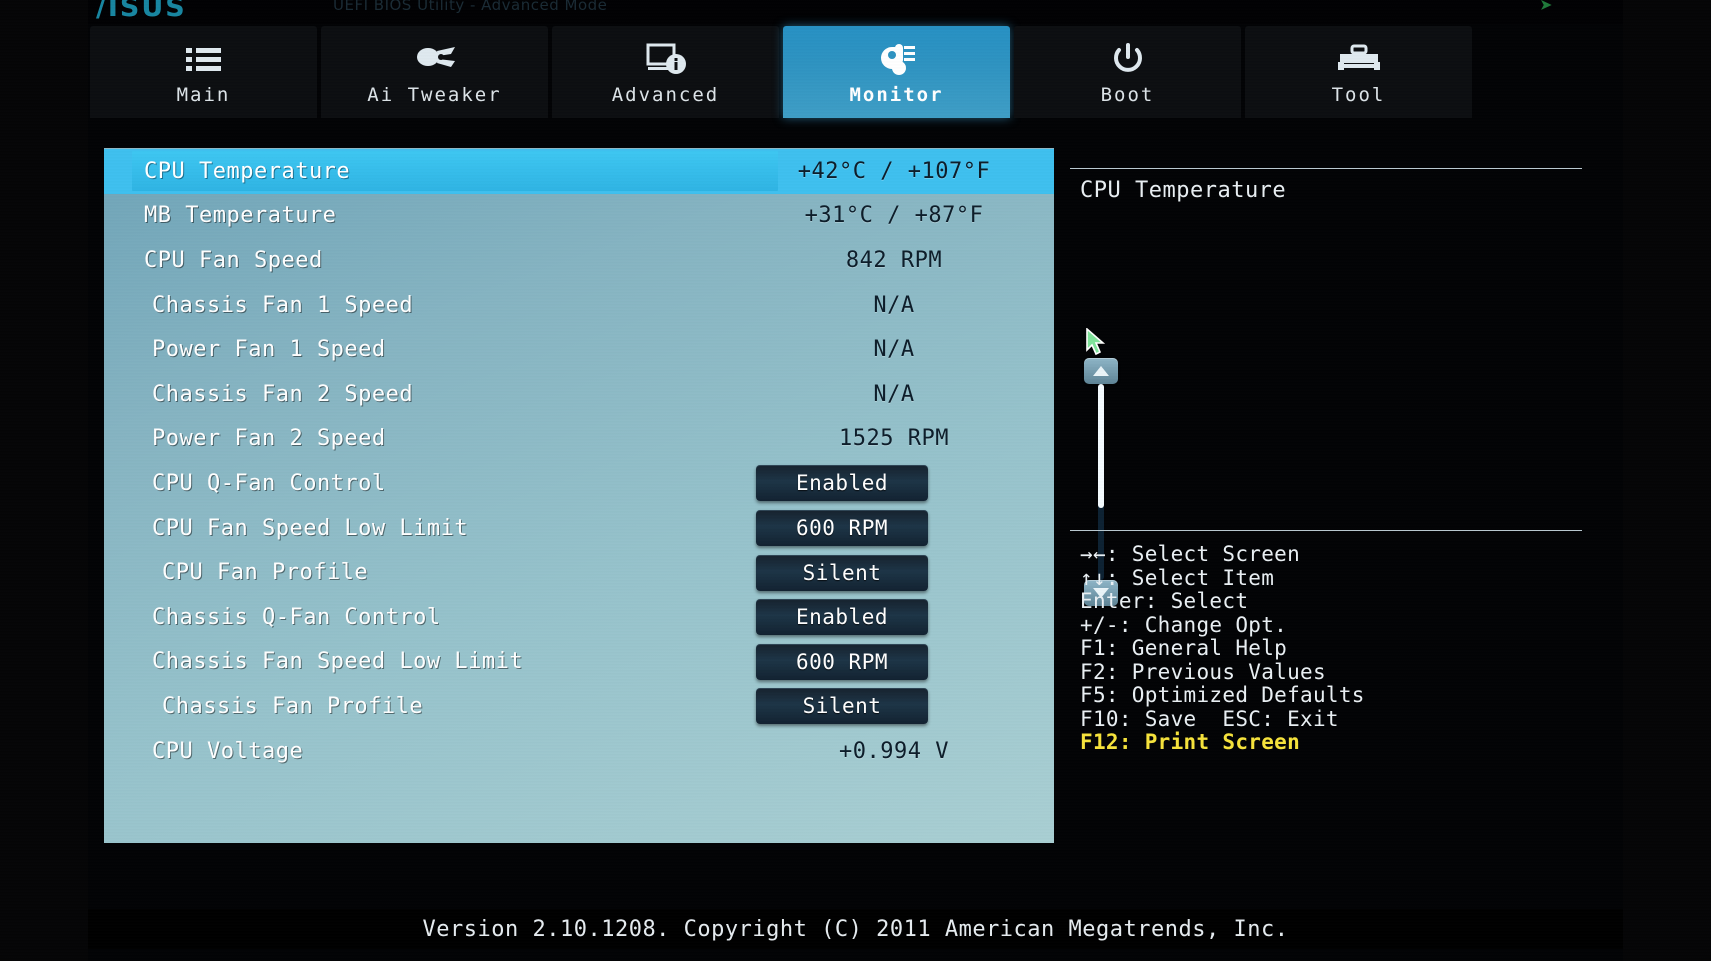 The width and height of the screenshot is (1711, 961). Describe the element at coordinates (1190, 742) in the screenshot. I see `help-key-f12-print-screen: F12: Print Screen` at that location.